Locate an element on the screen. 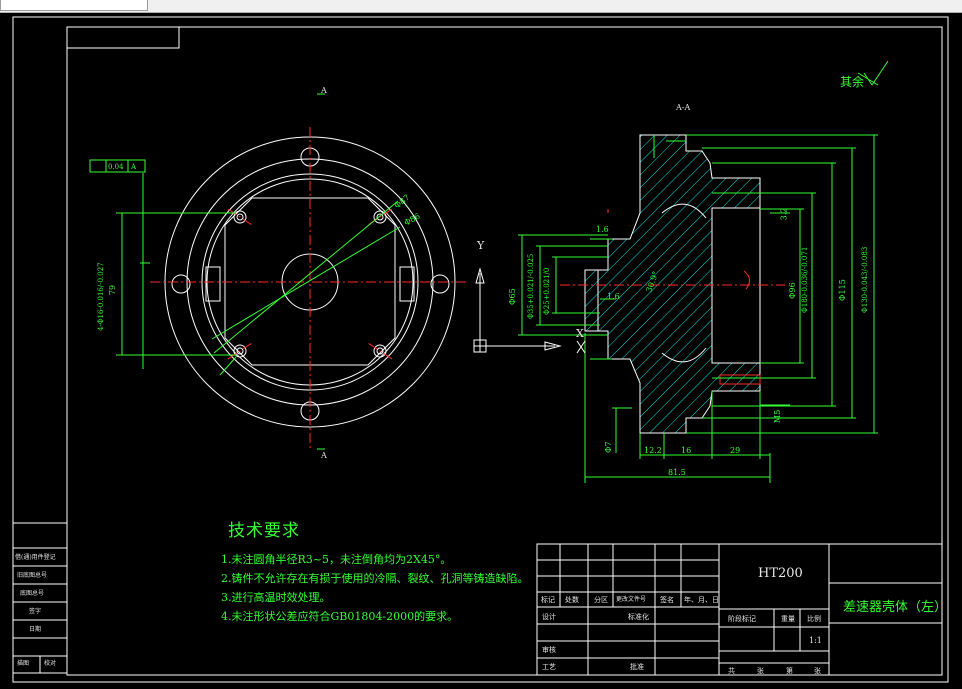 This screenshot has width=962, height=689. title-material: HT200 is located at coordinates (780, 573).